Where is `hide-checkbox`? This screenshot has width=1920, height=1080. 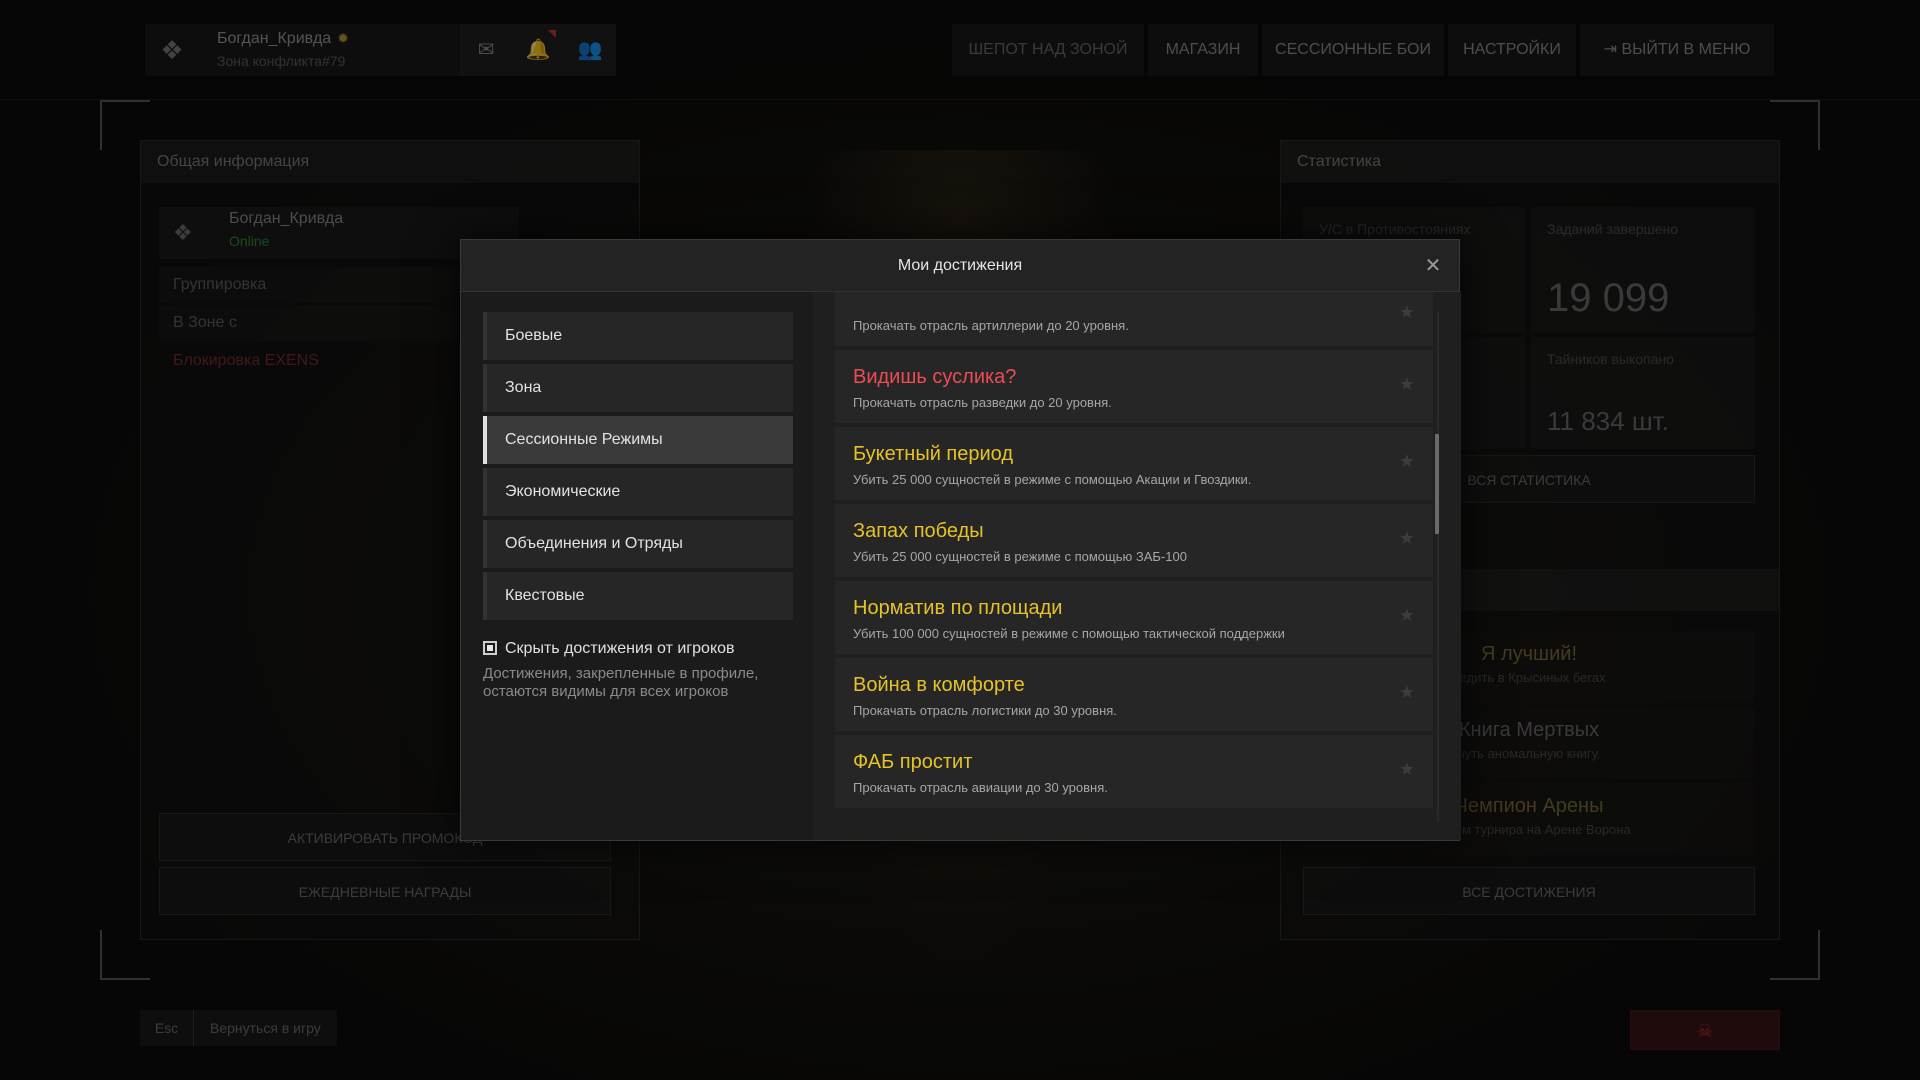 hide-checkbox is located at coordinates (490, 648).